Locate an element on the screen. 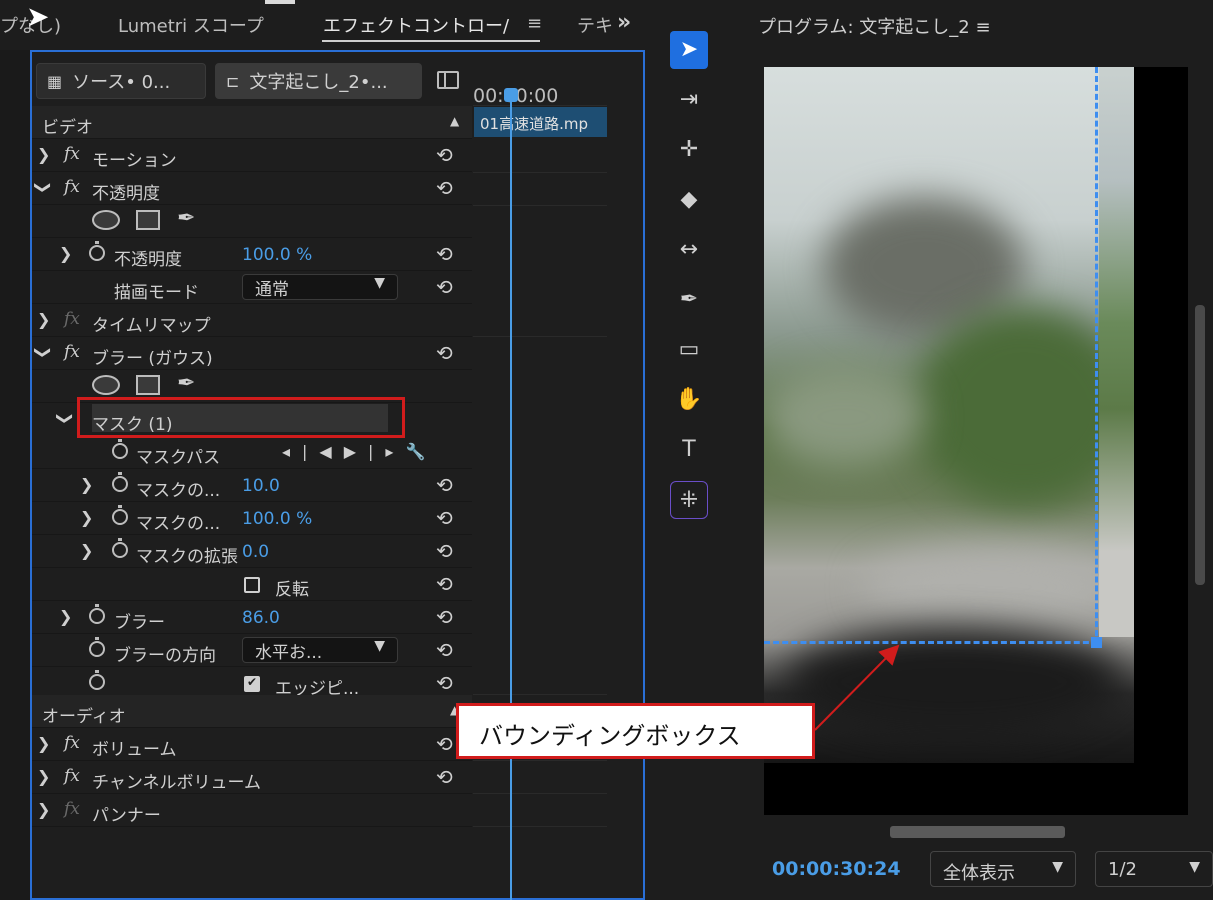 The image size is (1213, 900). effect-row-channel-volume: ❯ fx チャンネルボリューム ⟲ is located at coordinates (252, 777).